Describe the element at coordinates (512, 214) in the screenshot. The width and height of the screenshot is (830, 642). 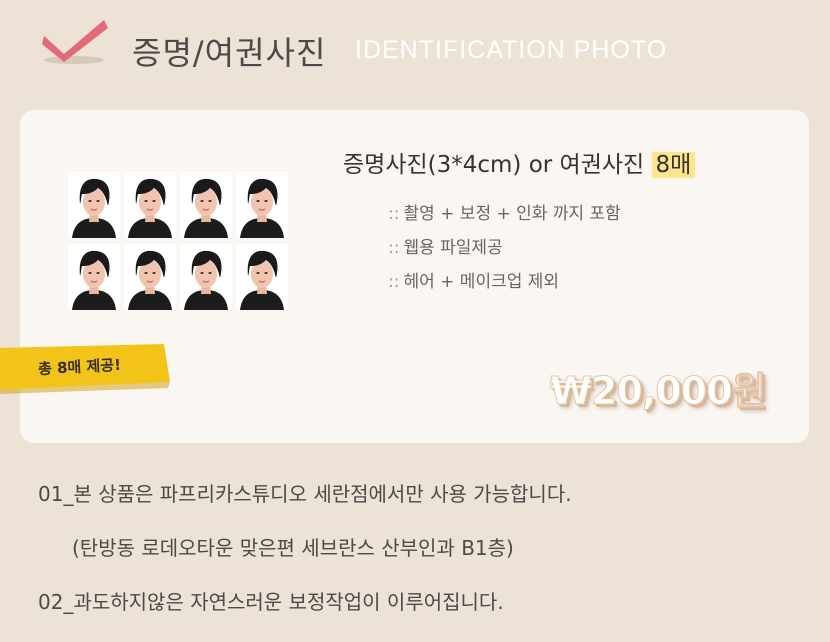
I see `feature-text: 촬영 + 보정 + 인화 까지 포함` at that location.